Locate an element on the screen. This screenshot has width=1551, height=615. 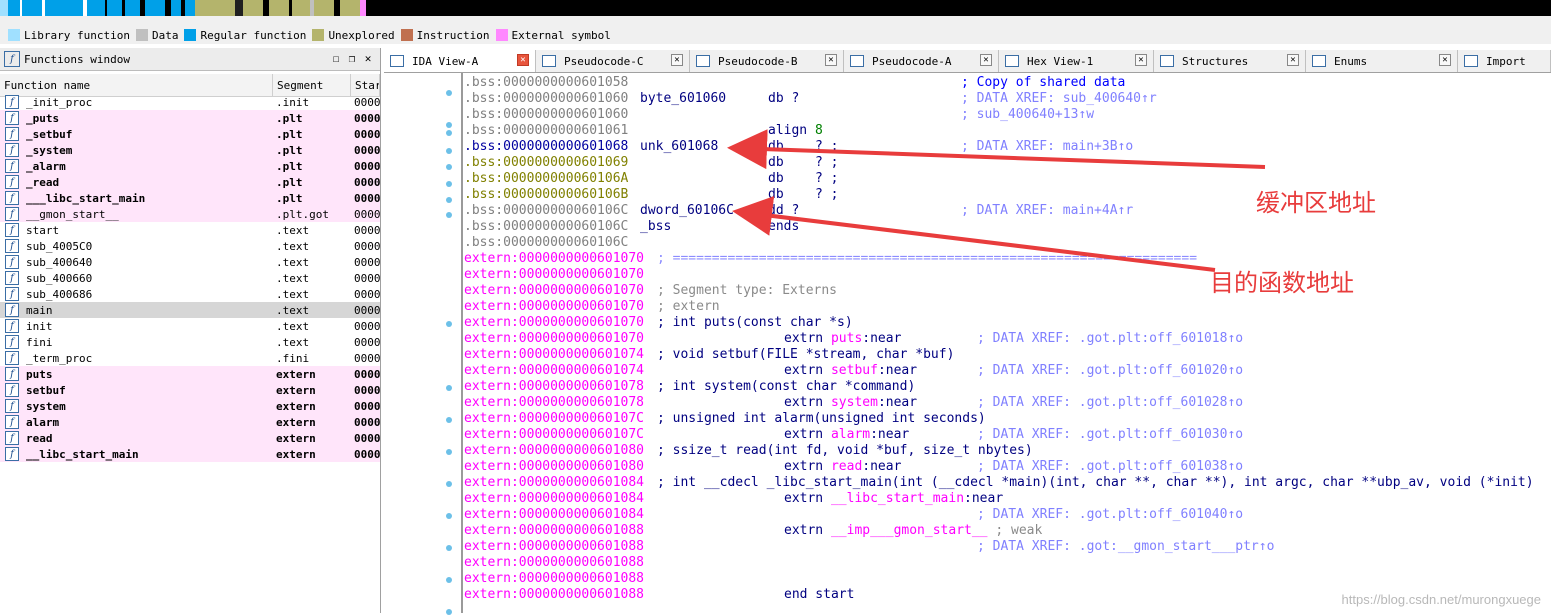
xref-comment: ; DATA XREF: .got.plt:off_601030↑o is located at coordinates (1110, 434).